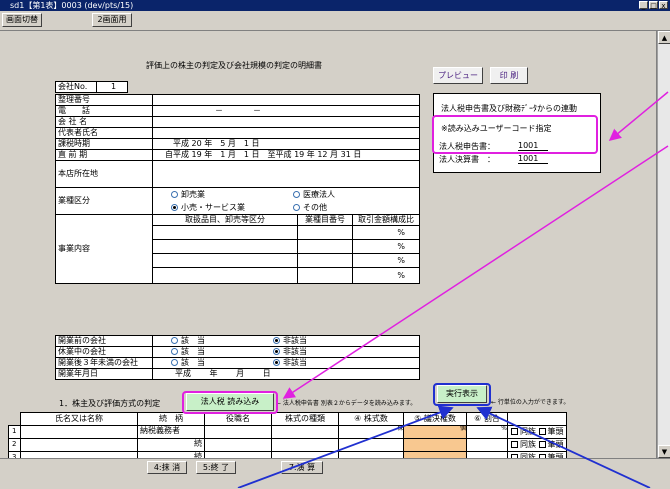 The image size is (670, 489). I want to click on arrow-to-jikko-left, so click(345, 446).